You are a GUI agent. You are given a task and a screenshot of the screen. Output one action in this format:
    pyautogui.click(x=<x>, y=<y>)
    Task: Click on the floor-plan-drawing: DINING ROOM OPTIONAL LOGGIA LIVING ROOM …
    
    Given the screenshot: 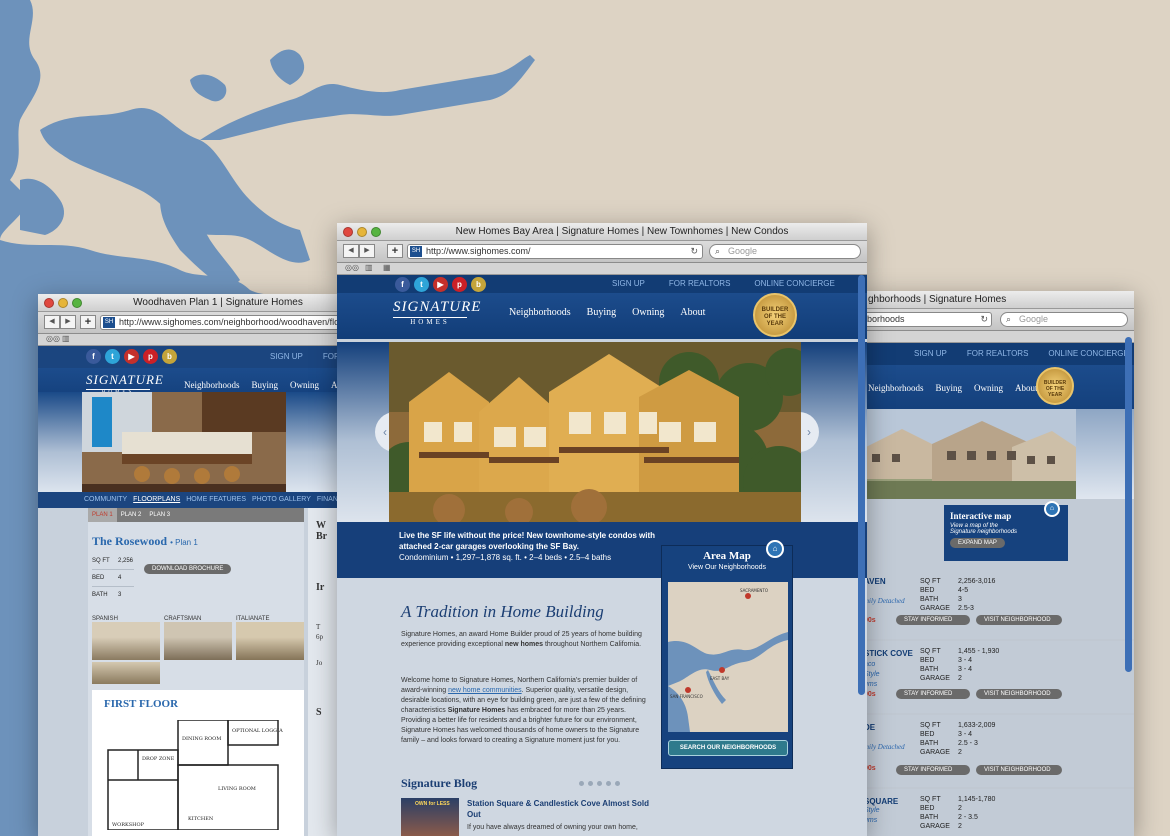 What is the action you would take?
    pyautogui.click(x=195, y=775)
    